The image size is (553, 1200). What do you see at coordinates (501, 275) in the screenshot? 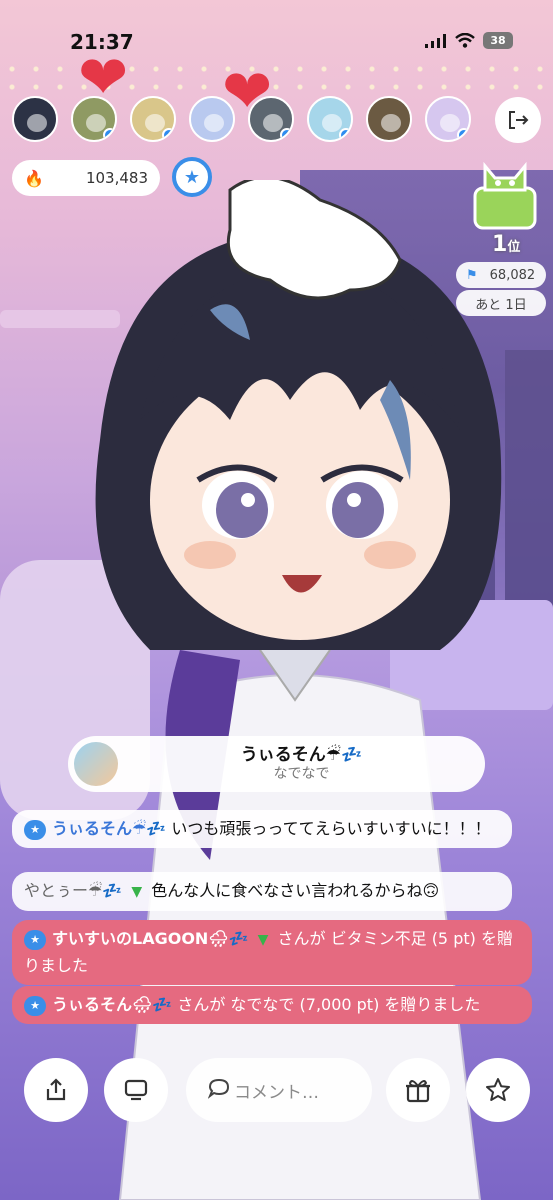
I see `ranking-points: ⚑ 68,082` at bounding box center [501, 275].